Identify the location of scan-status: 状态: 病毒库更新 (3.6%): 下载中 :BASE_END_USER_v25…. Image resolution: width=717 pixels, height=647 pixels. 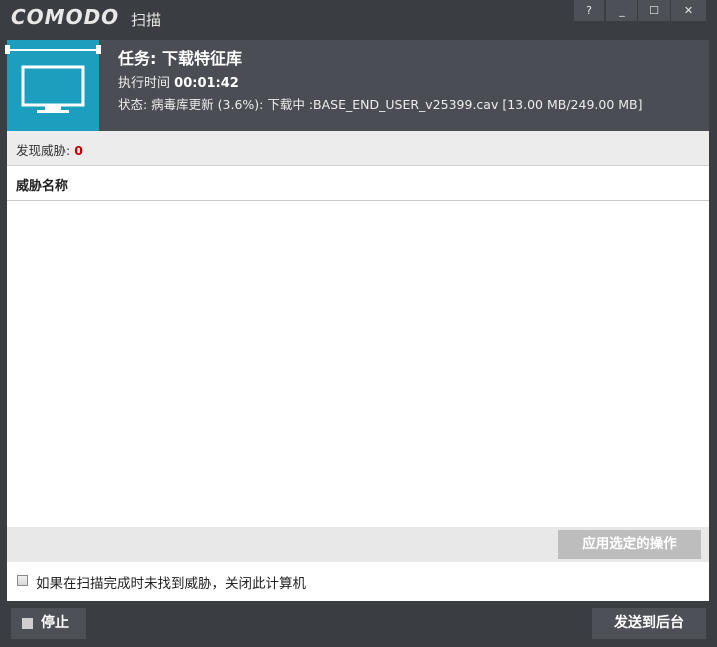
(380, 104).